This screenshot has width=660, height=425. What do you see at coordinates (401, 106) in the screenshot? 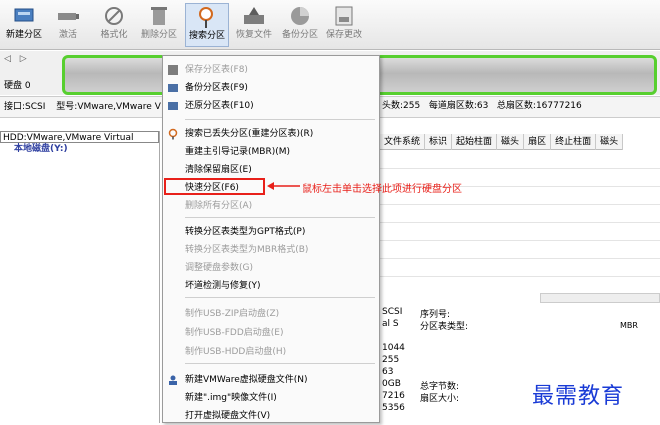
I see `heads-info: 头数:255` at bounding box center [401, 106].